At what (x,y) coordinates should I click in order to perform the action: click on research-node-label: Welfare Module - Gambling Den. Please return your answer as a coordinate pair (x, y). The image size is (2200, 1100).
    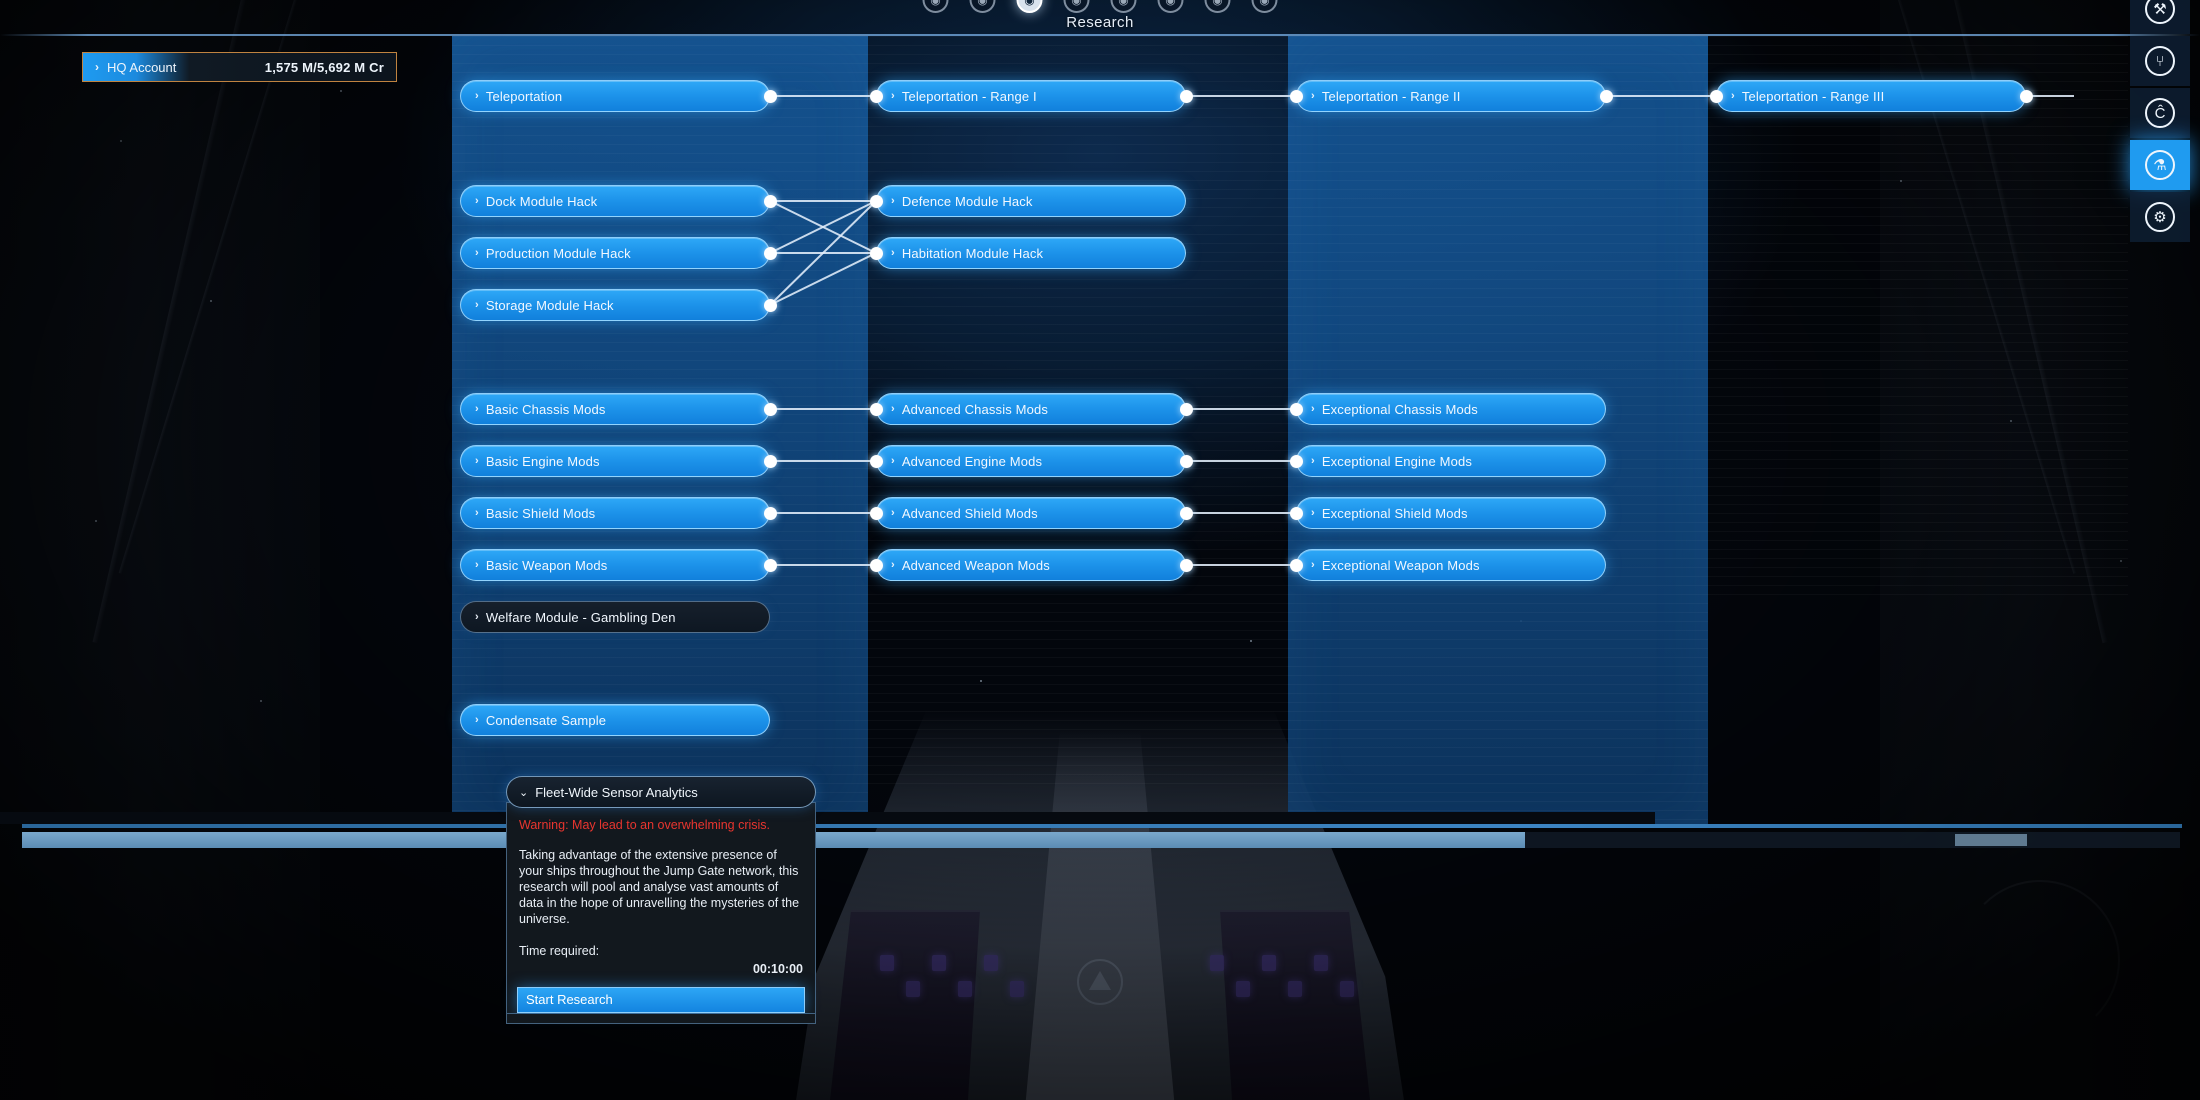
    Looking at the image, I should click on (580, 617).